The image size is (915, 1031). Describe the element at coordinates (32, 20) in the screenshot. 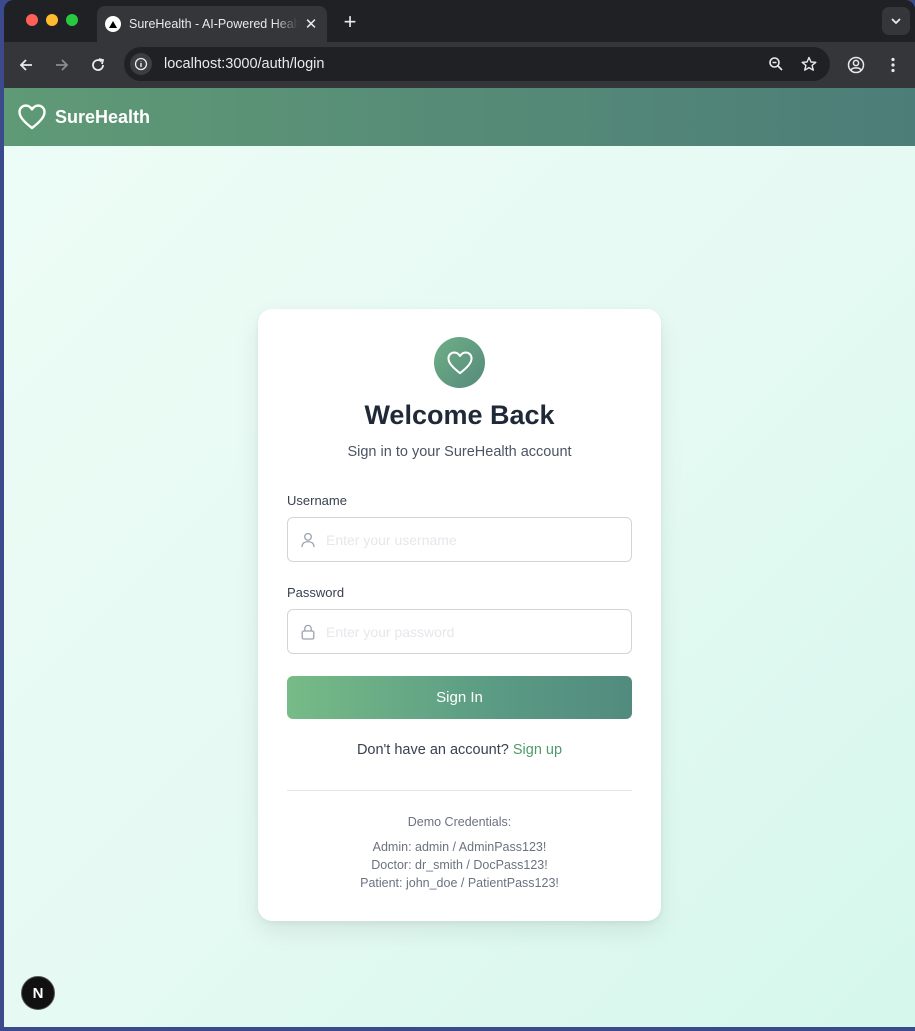

I see `close-window-button` at that location.